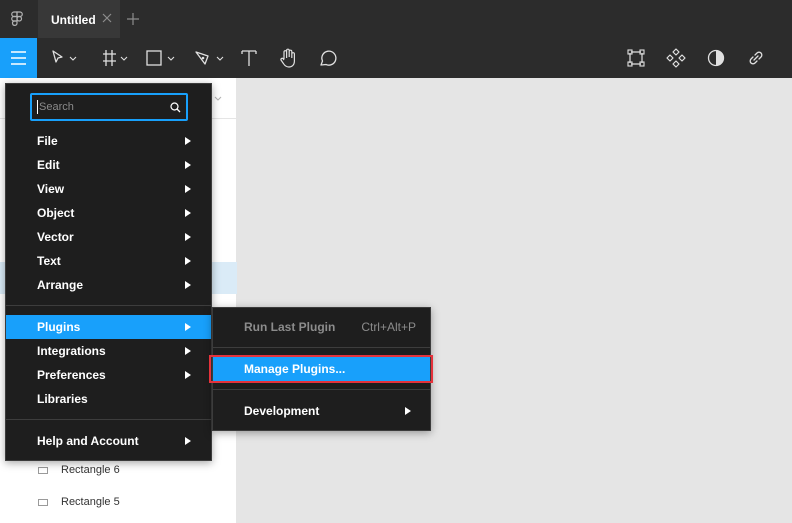 Image resolution: width=792 pixels, height=523 pixels. I want to click on menu-item-label: Object, so click(56, 213).